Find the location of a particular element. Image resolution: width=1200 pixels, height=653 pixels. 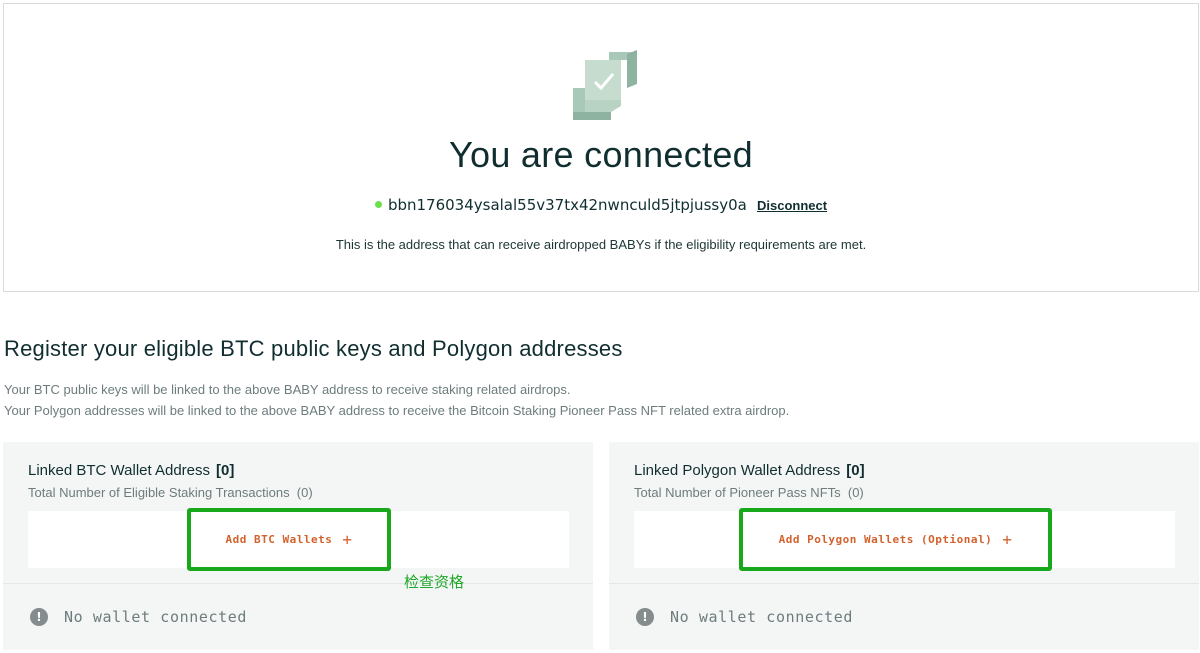

polygon-wallet-status: ! No wallet connected is located at coordinates (744, 617).